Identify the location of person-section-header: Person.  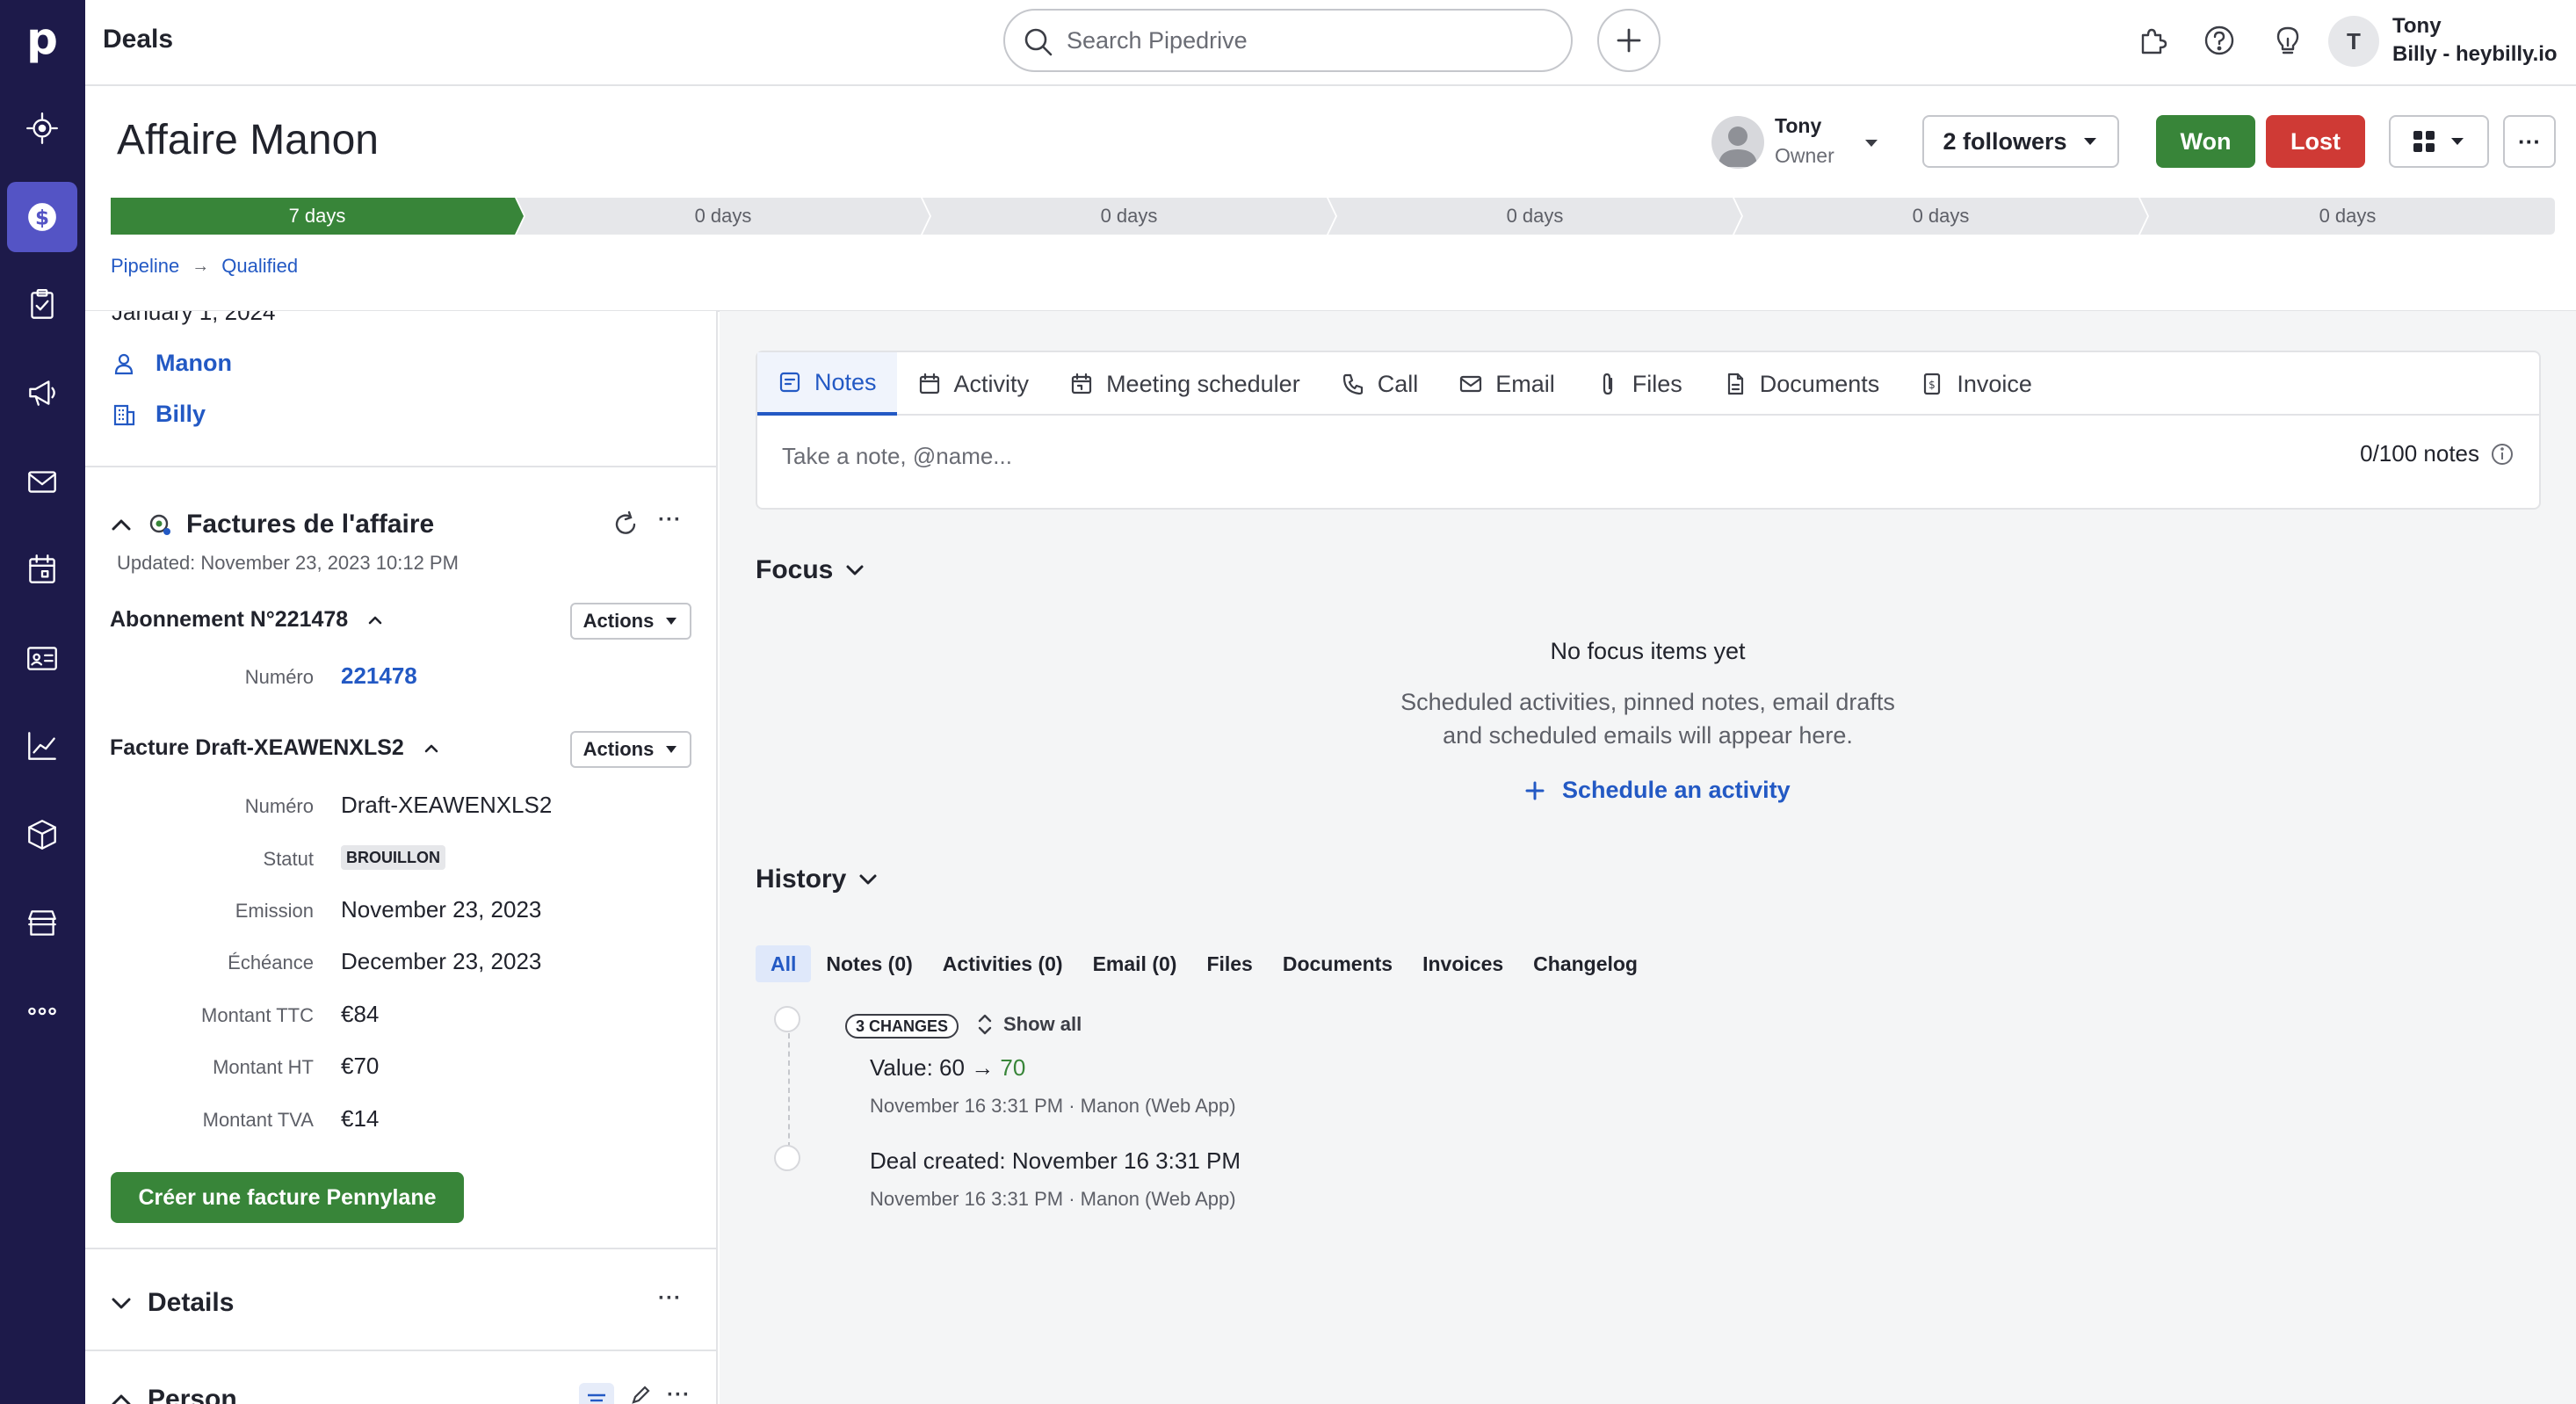
(173, 1395).